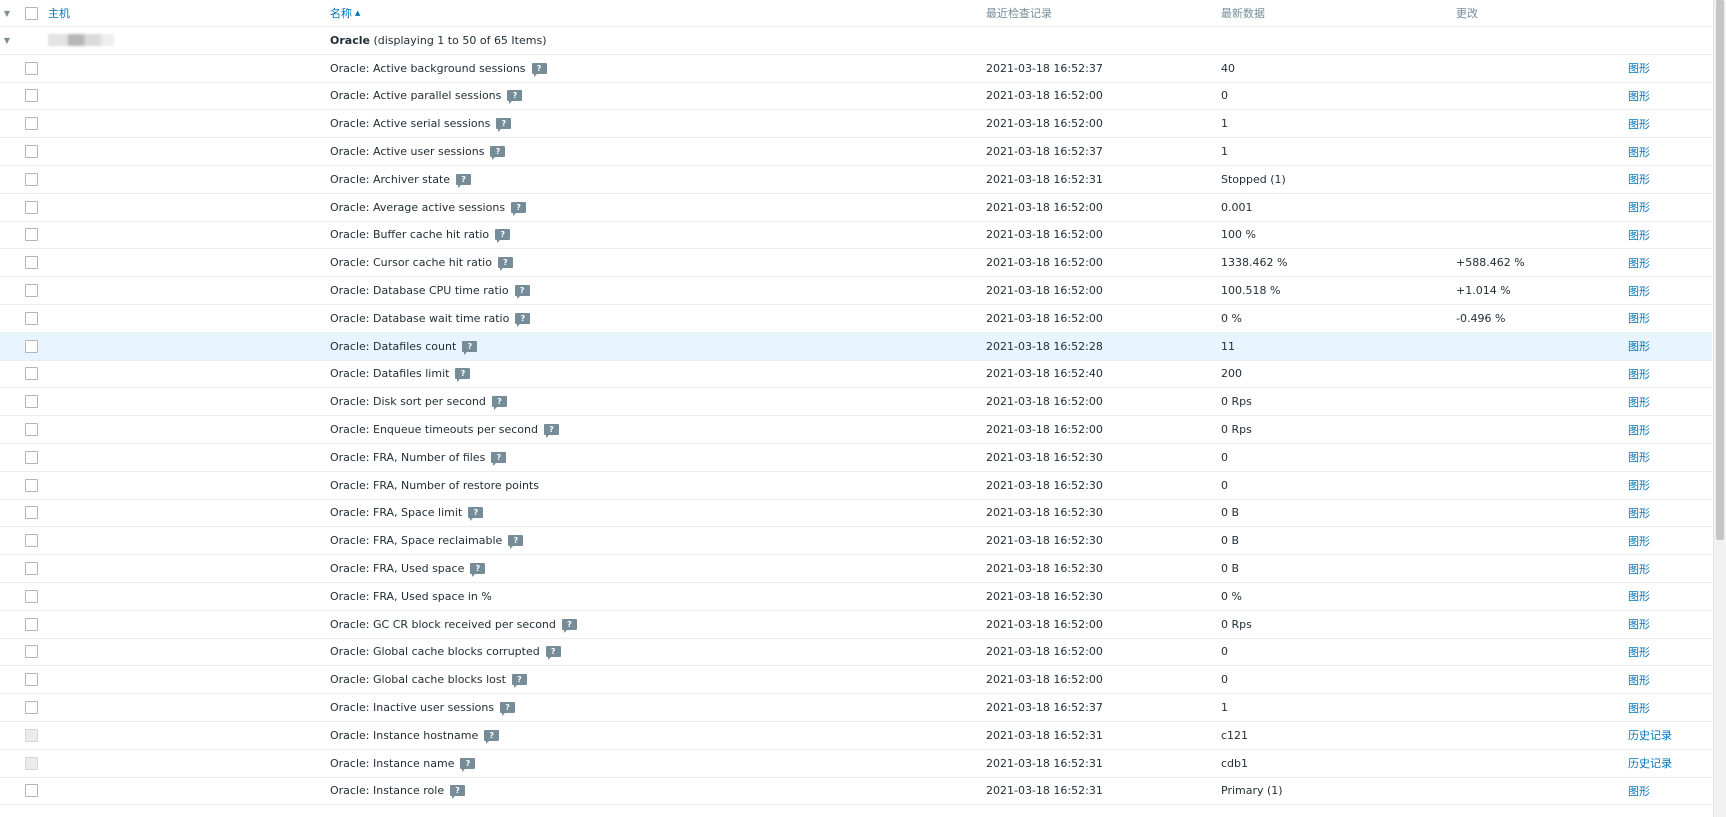 The image size is (1726, 817). I want to click on item-name: Oracle: Active background sessions, so click(428, 68).